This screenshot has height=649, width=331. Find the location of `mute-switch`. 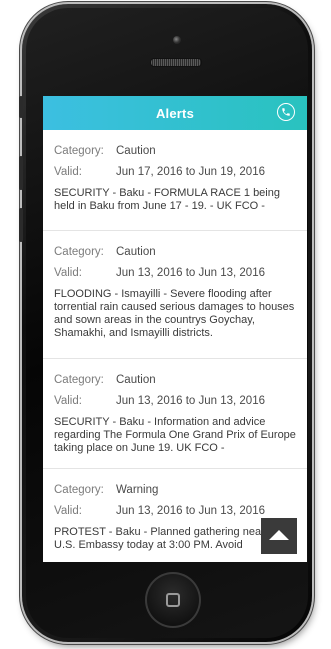

mute-switch is located at coordinates (21, 107).